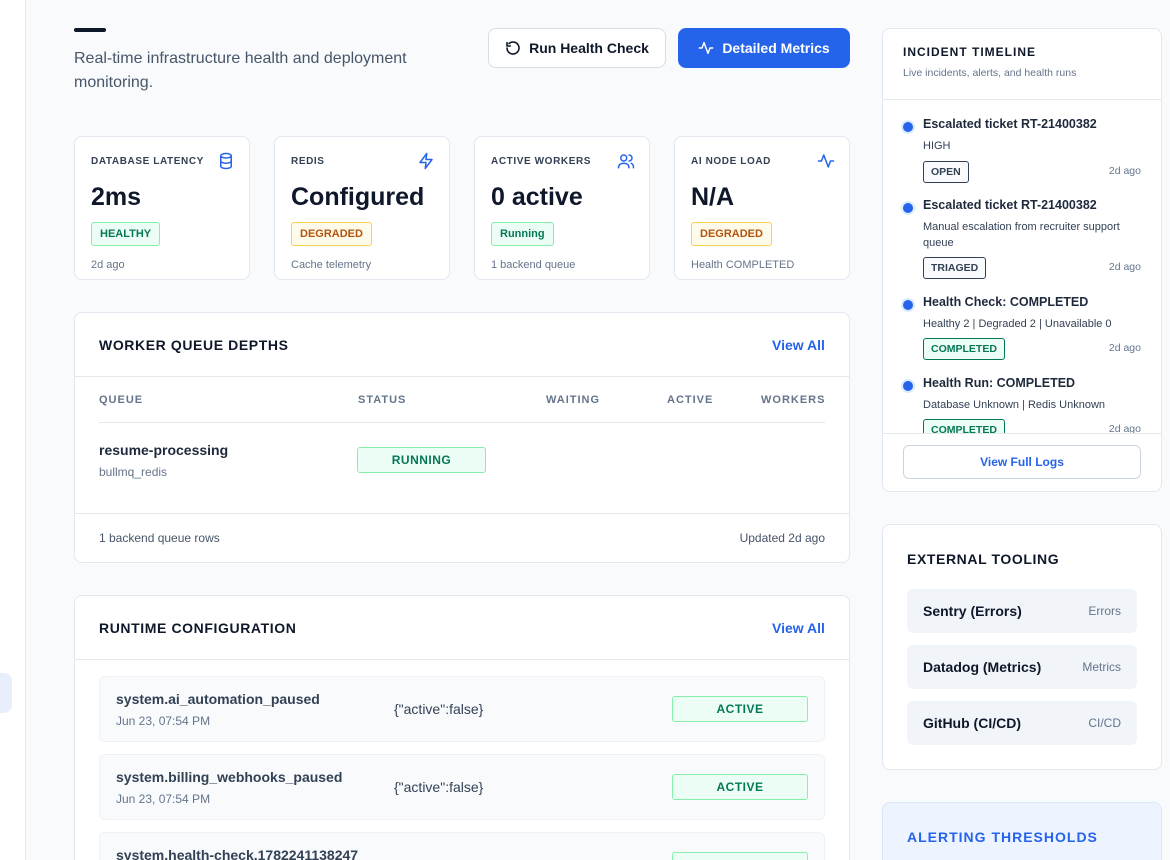 The image size is (1170, 860). I want to click on timeline-item-desc: Database Unknown | Redis Unknown, so click(1014, 405).